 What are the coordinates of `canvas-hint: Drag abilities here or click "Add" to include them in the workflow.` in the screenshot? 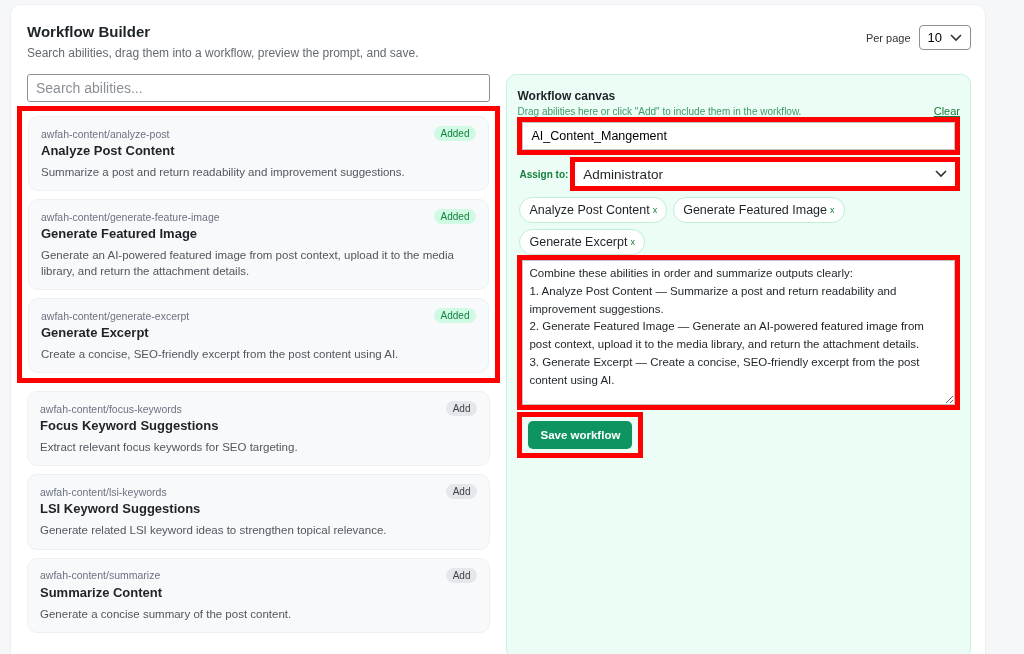 It's located at (659, 111).